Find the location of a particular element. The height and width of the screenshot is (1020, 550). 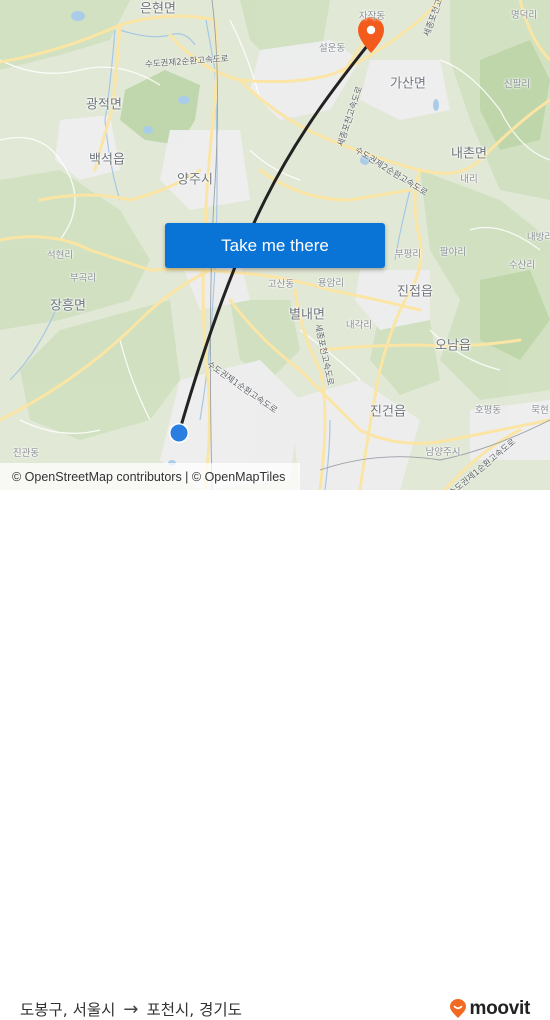

place-label: 묵현 is located at coordinates (540, 410).